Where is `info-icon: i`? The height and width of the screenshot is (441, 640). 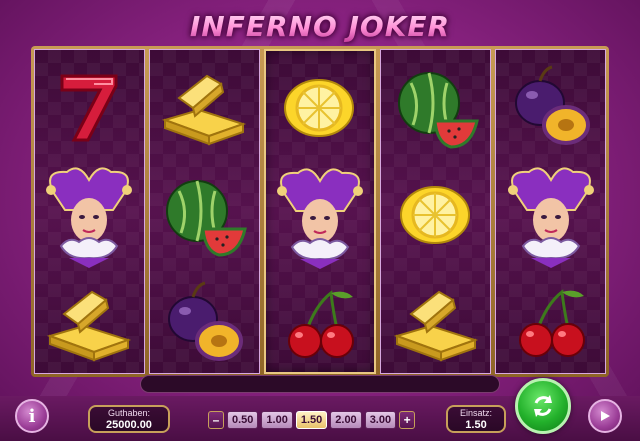 info-icon: i is located at coordinates (32, 416).